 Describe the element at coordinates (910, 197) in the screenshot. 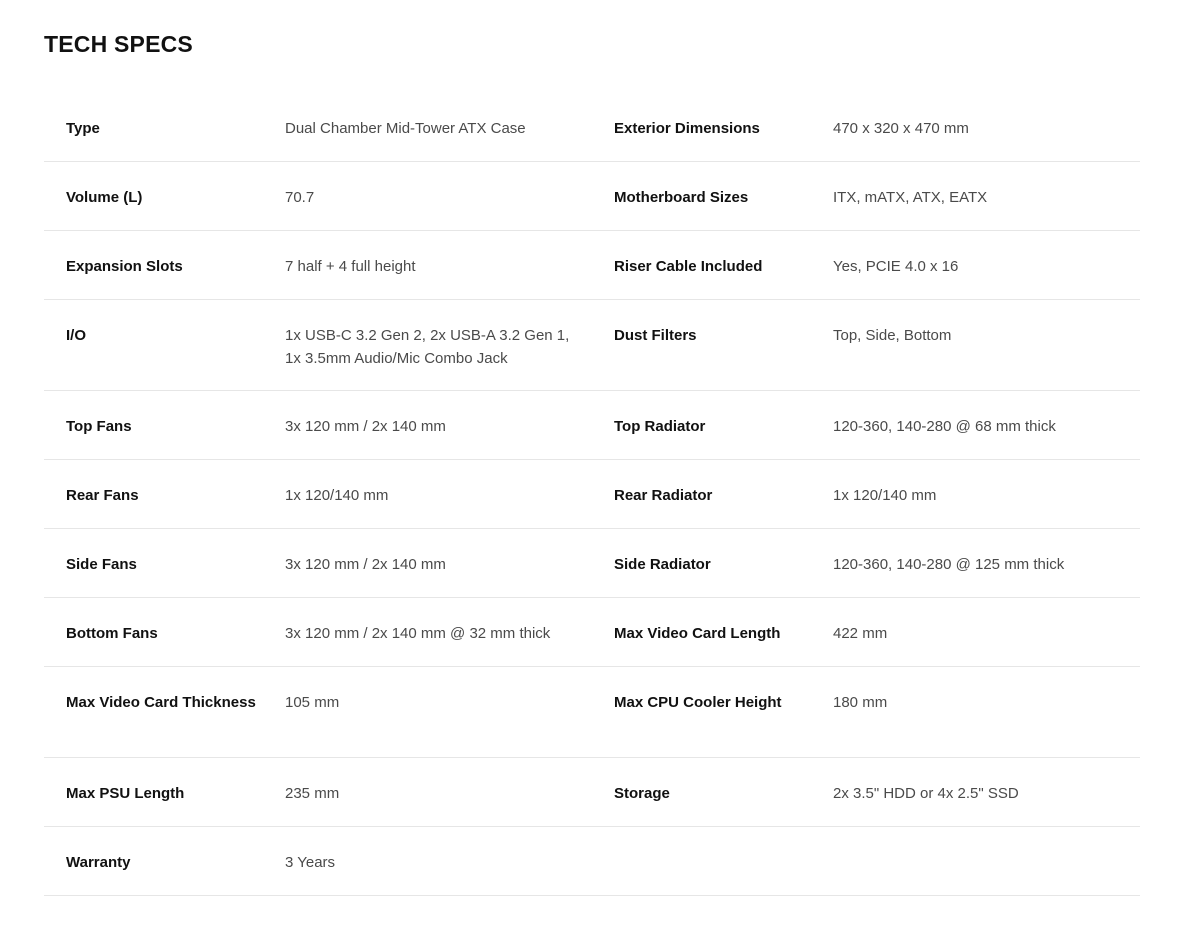

I see `spec-value: ITX, mATX, ATX, EATX` at that location.